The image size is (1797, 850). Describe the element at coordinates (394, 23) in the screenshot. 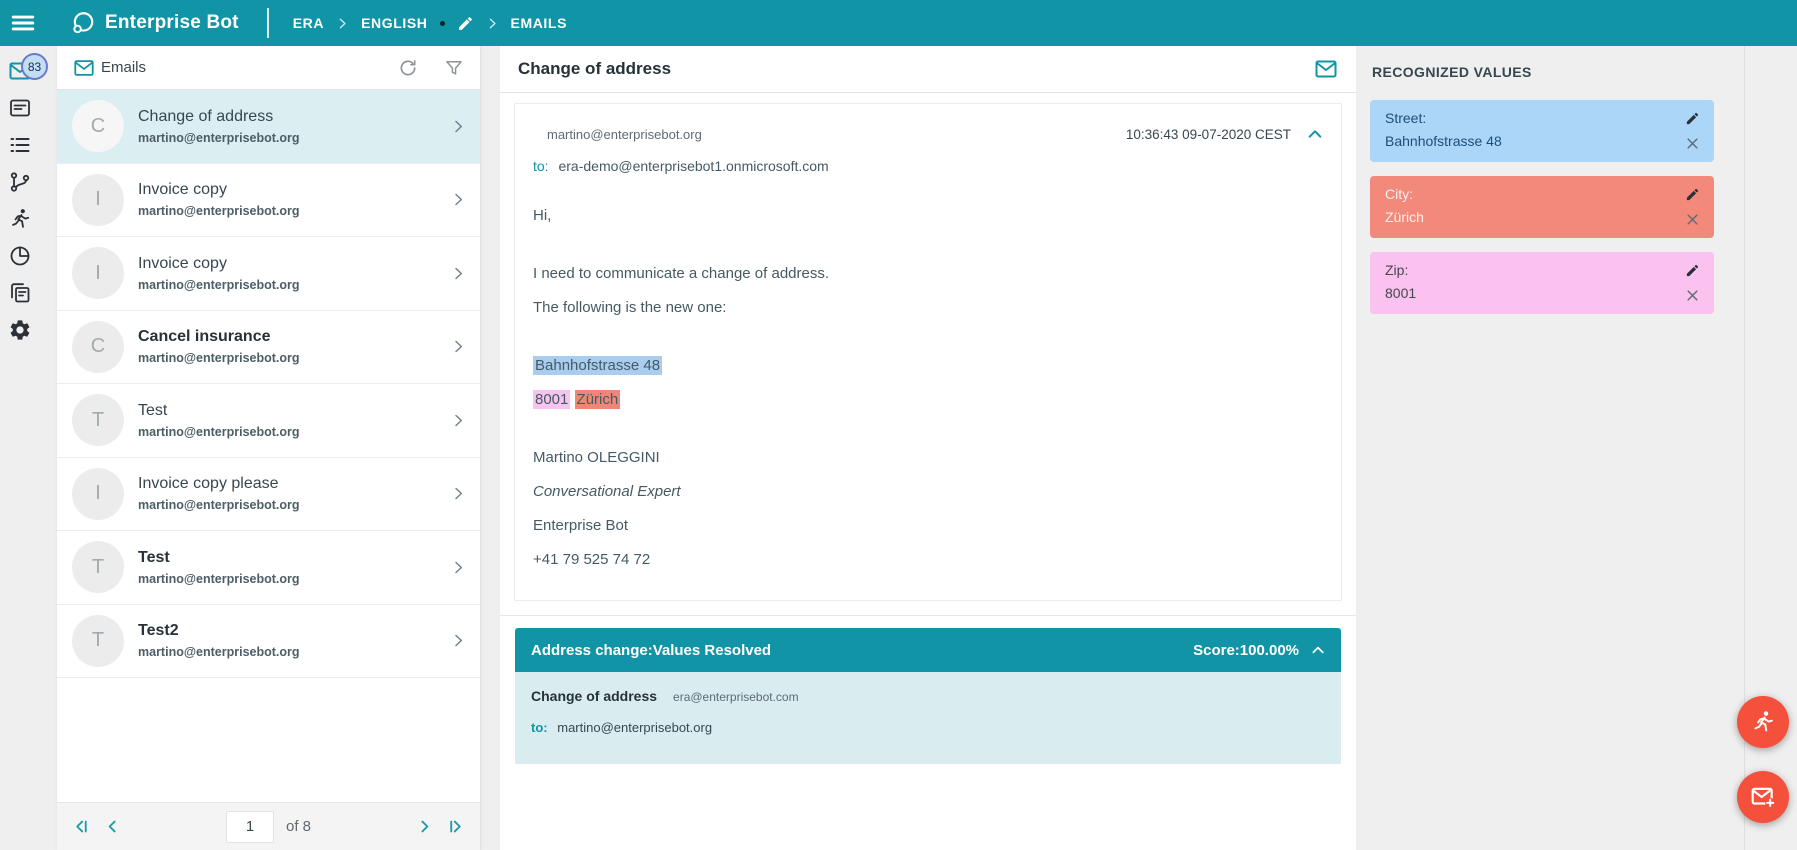

I see `breadcrumb-item-english: ENGLISH` at that location.